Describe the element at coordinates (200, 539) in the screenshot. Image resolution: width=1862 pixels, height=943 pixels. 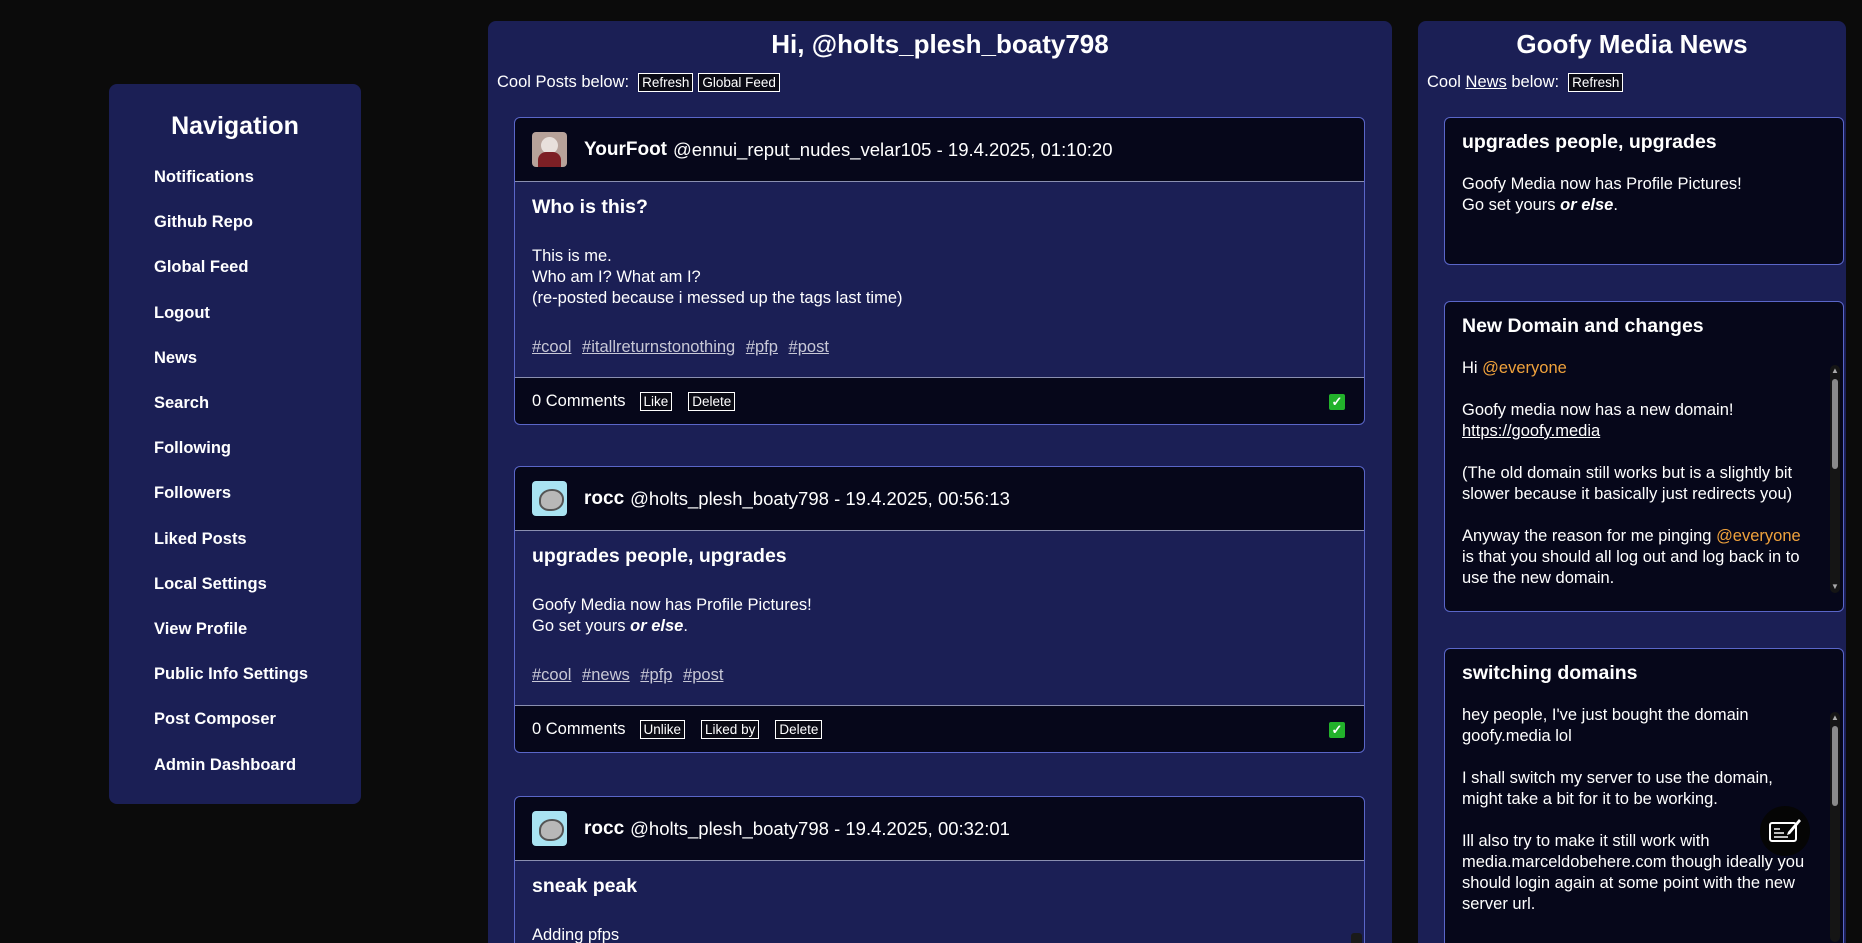
I see `nav-link-liked-posts: Liked Posts` at that location.